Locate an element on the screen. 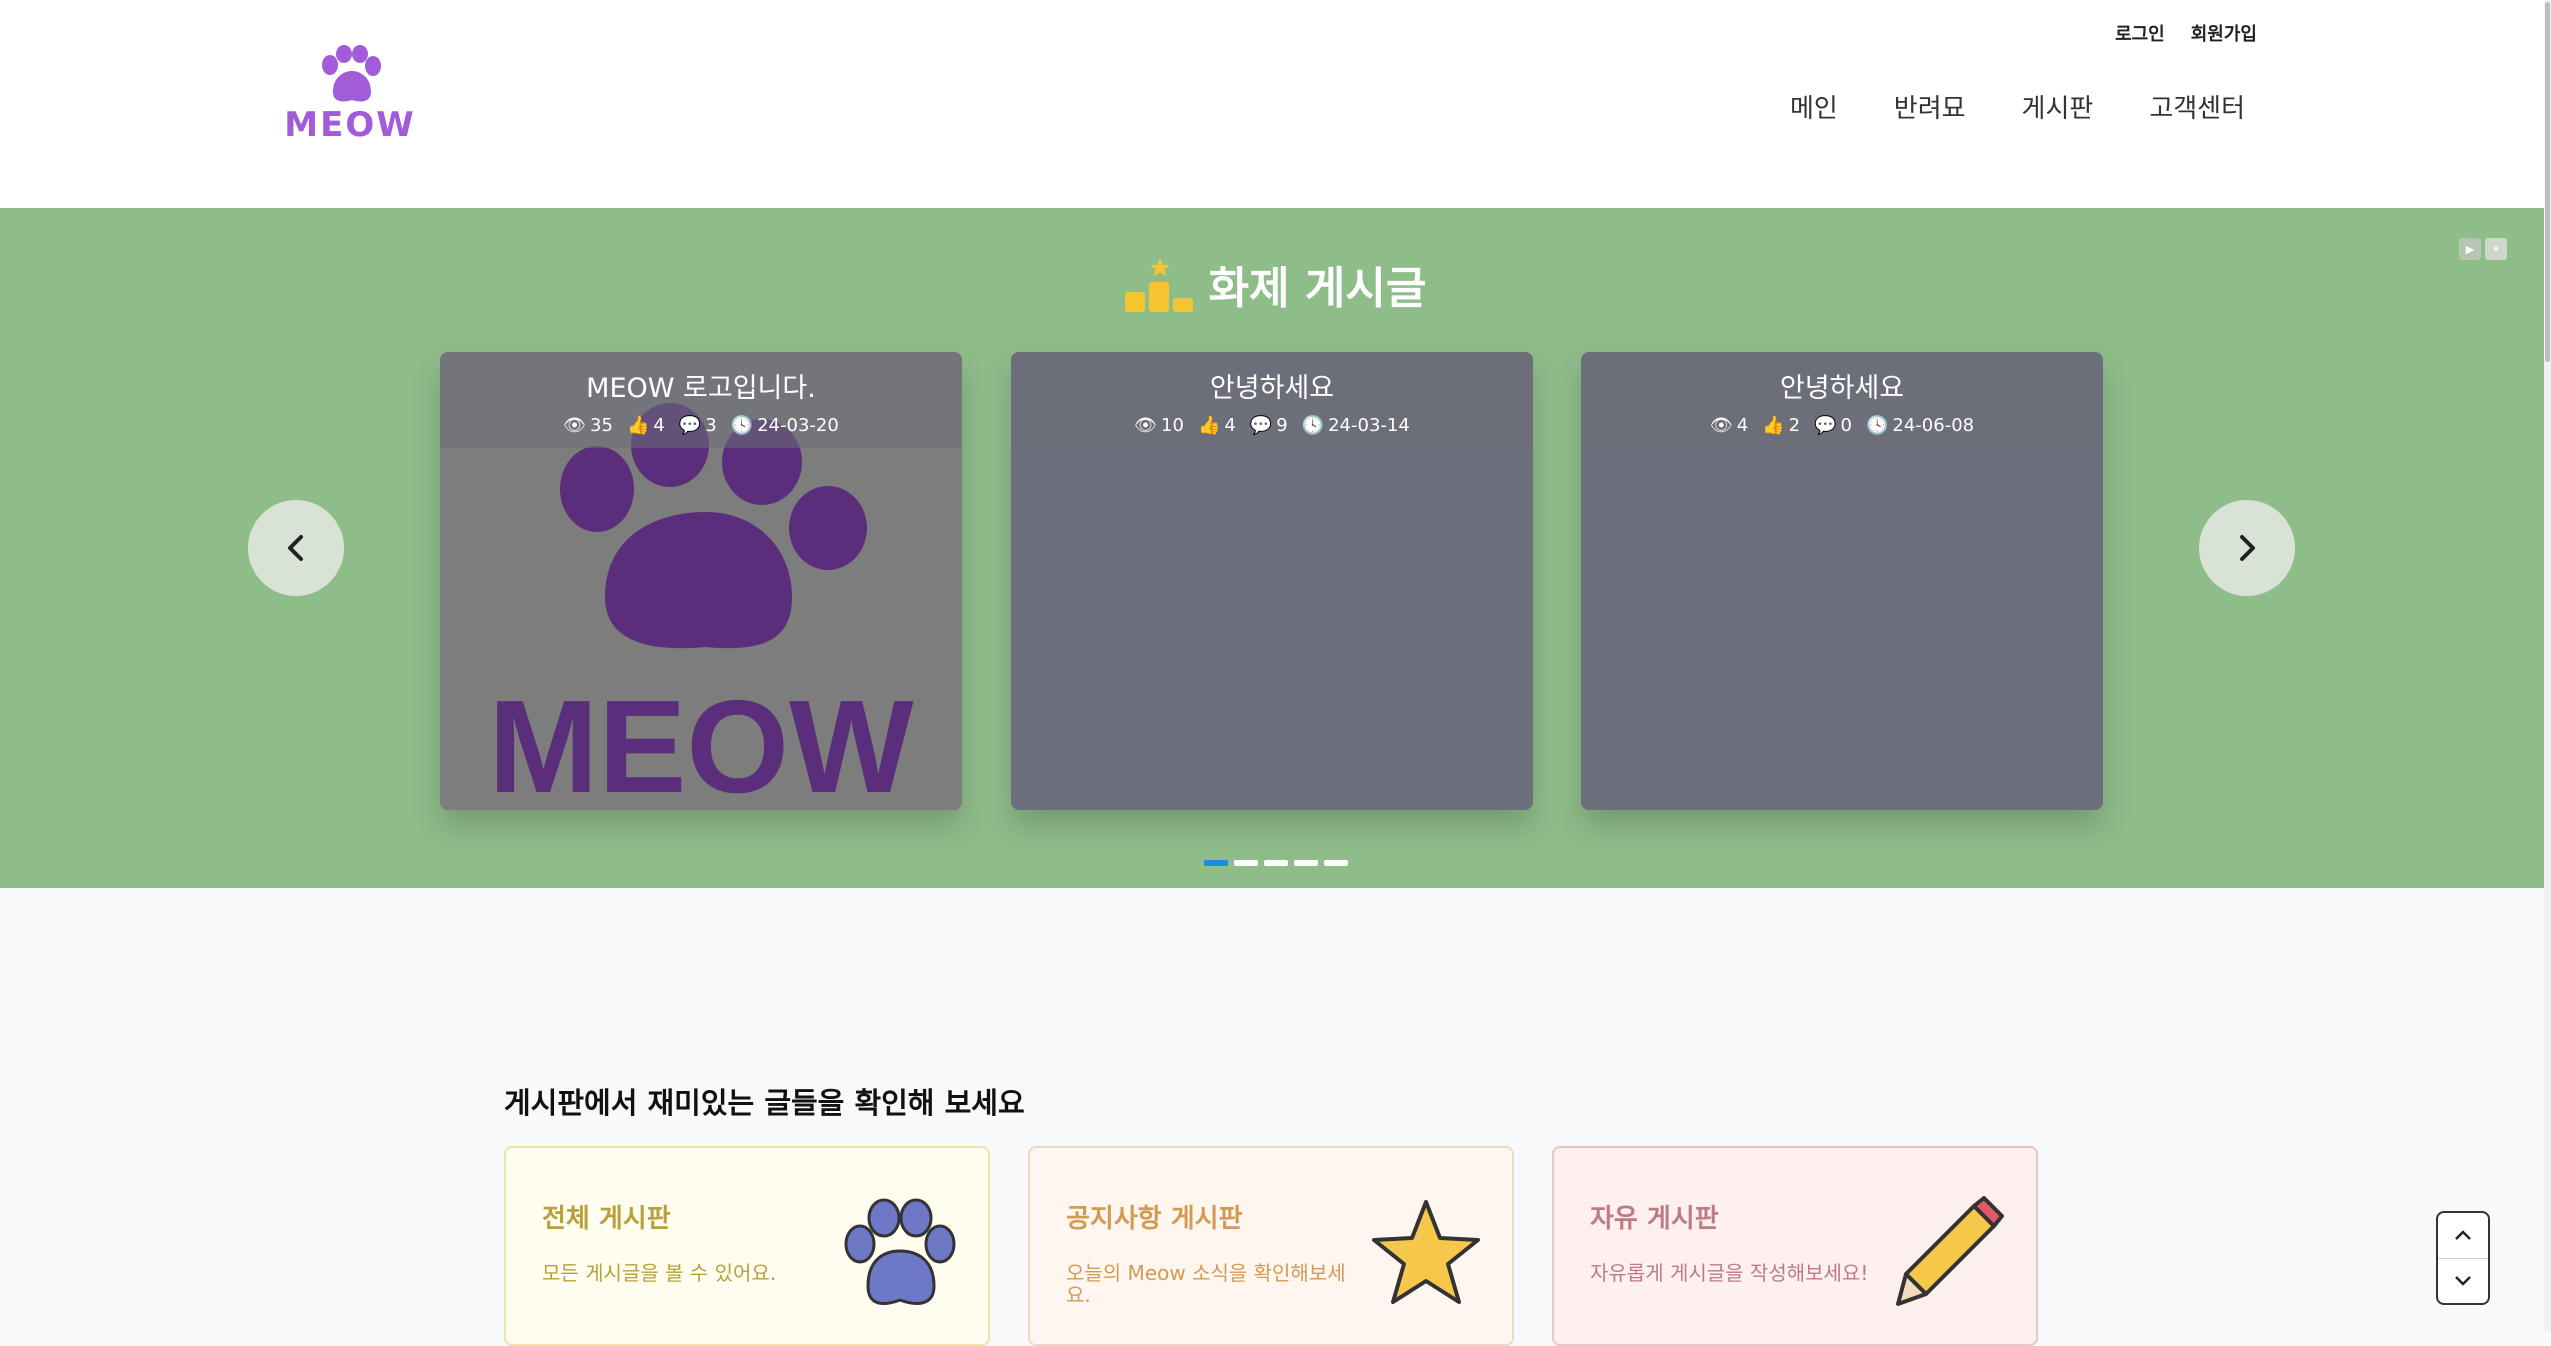  board-title: 공지사항 게시판 is located at coordinates (1154, 1219).